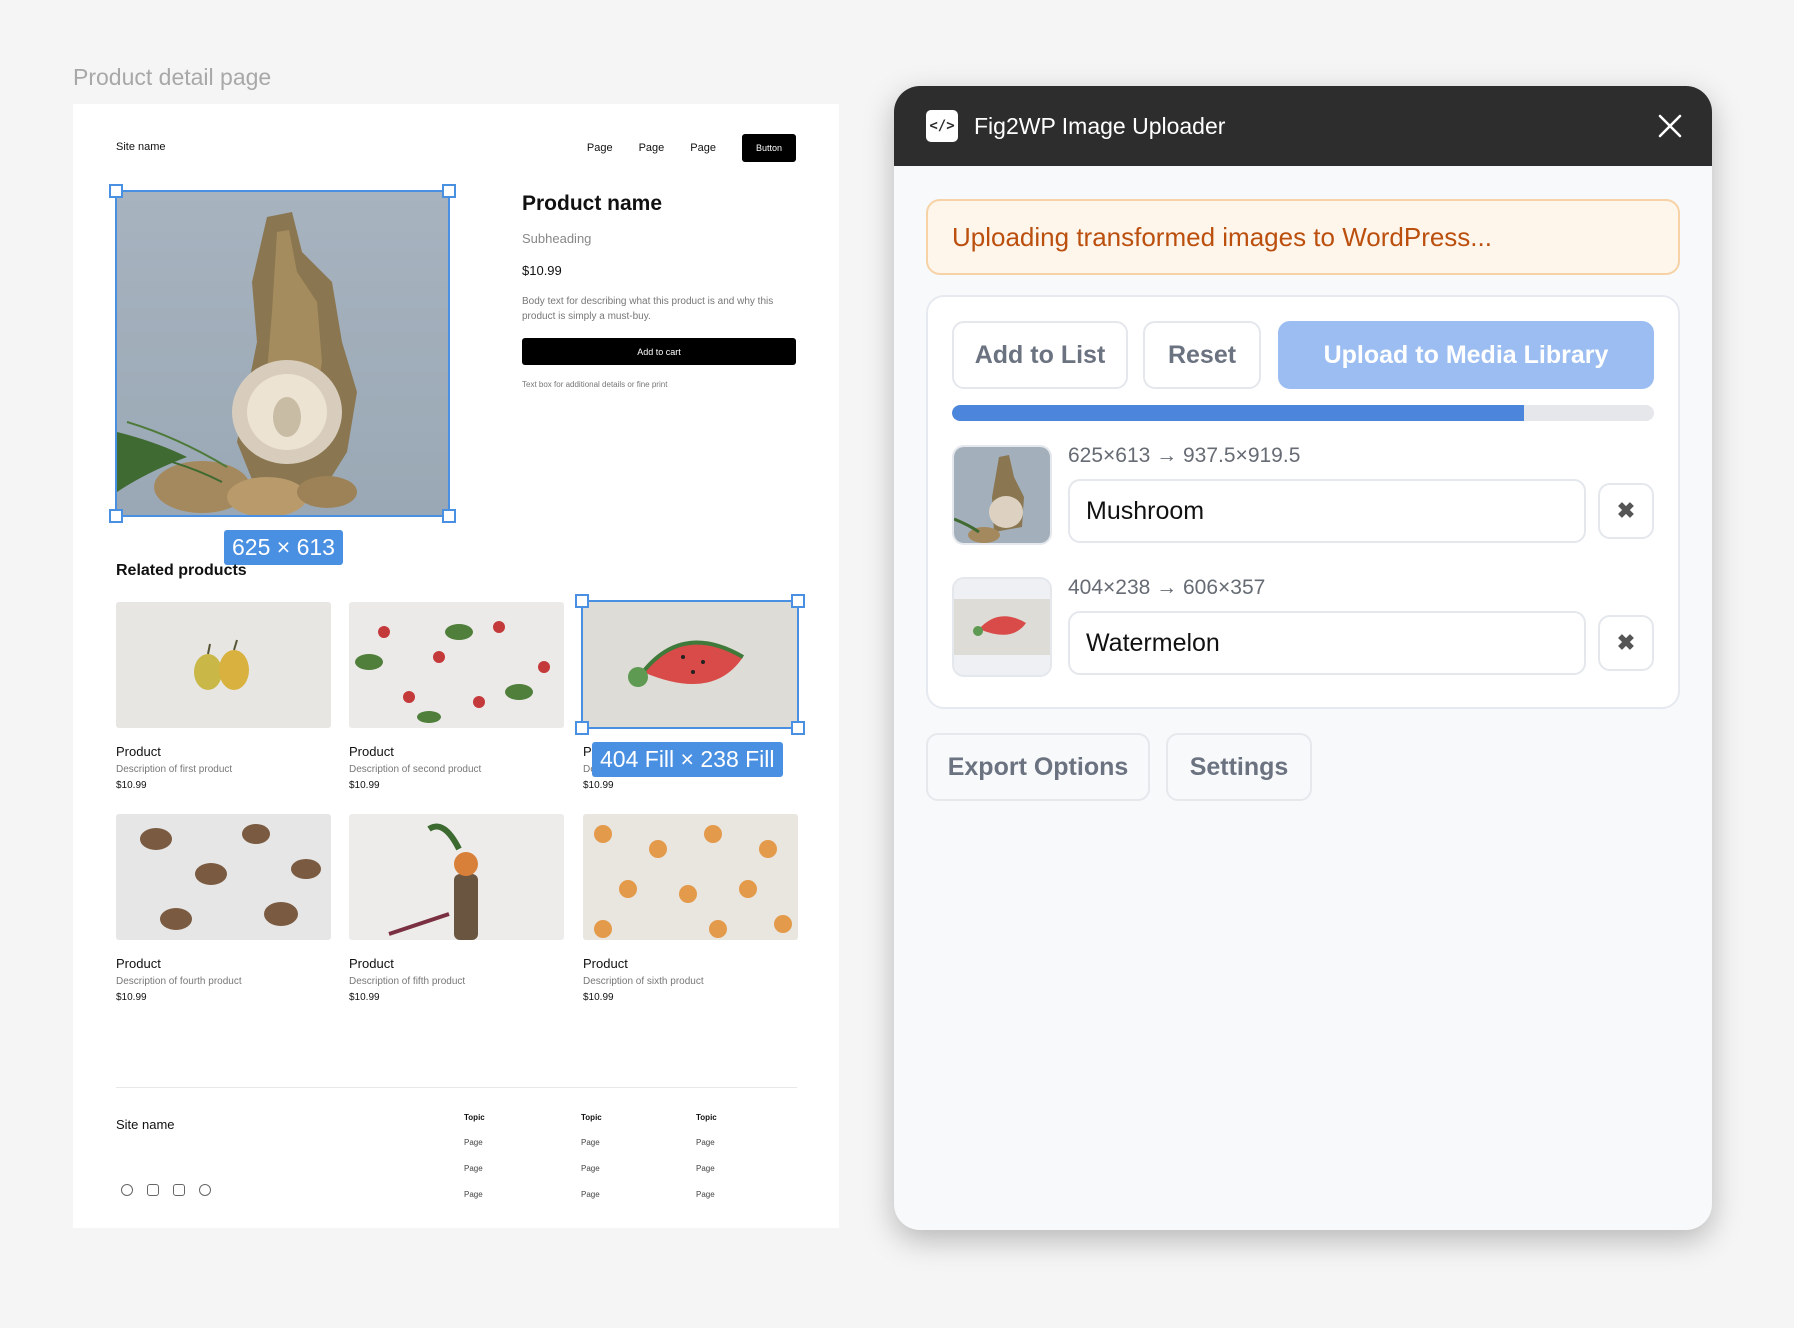 This screenshot has width=1794, height=1328. What do you see at coordinates (223, 665) in the screenshot?
I see `pears-image` at bounding box center [223, 665].